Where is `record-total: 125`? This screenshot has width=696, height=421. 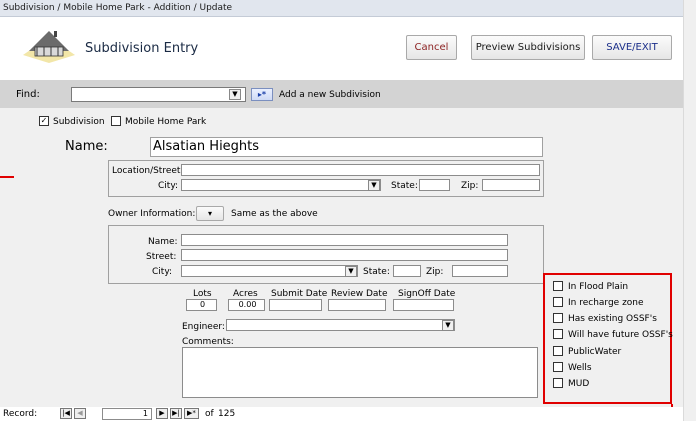 record-total: 125 is located at coordinates (227, 414).